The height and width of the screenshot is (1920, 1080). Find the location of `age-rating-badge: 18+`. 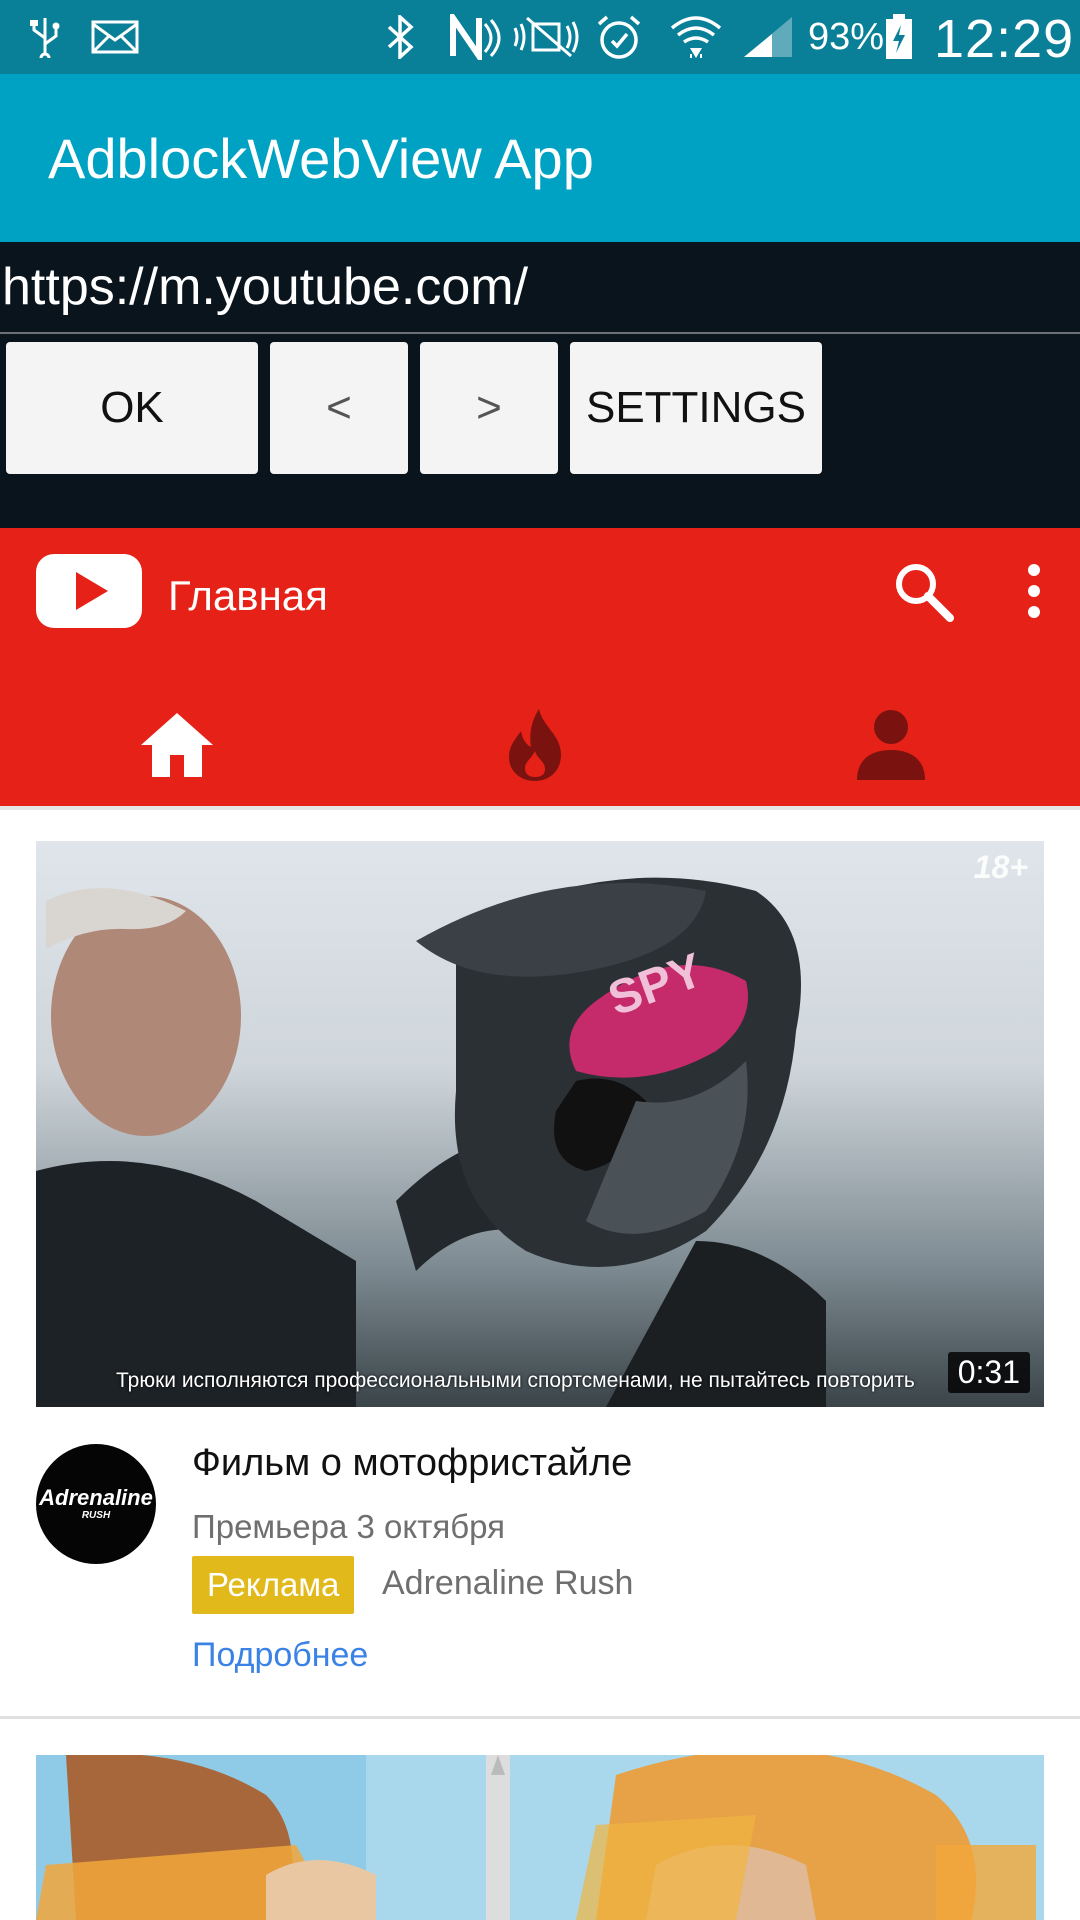

age-rating-badge: 18+ is located at coordinates (1000, 867).